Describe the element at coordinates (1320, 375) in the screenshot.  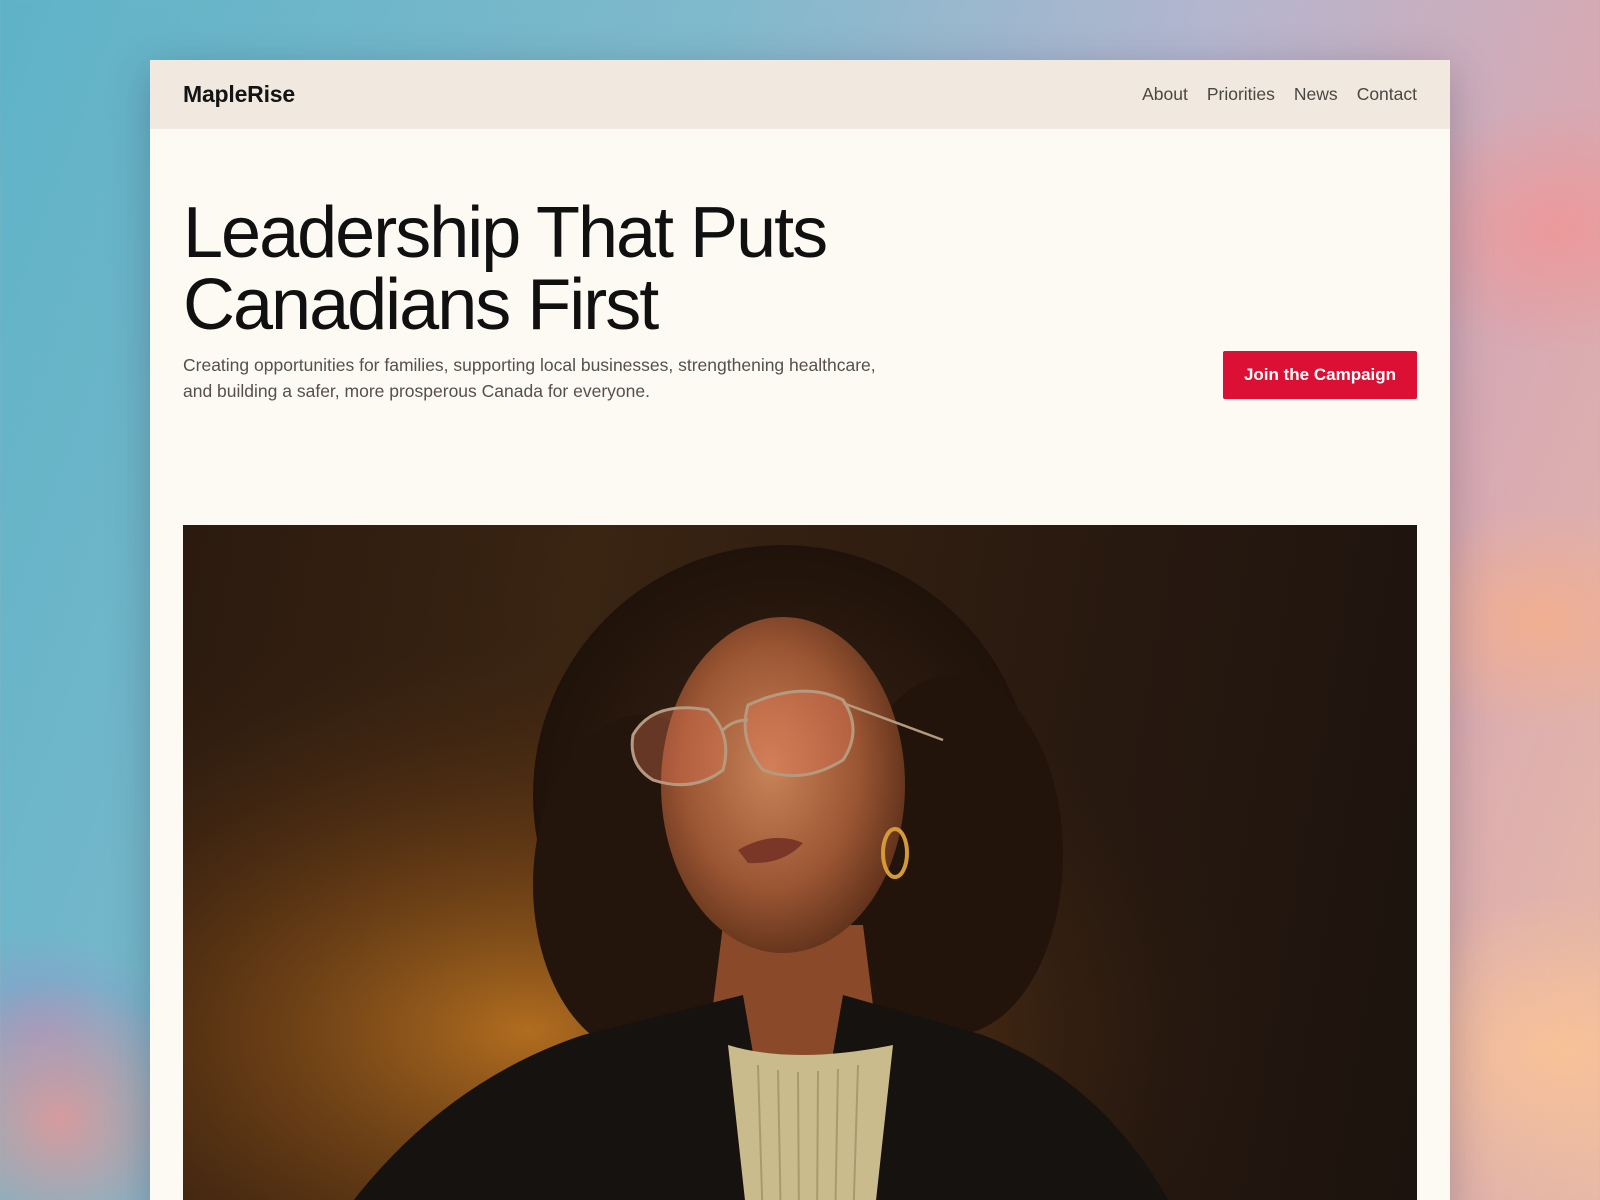
I see `join-campaign-button: Join the Campaign` at that location.